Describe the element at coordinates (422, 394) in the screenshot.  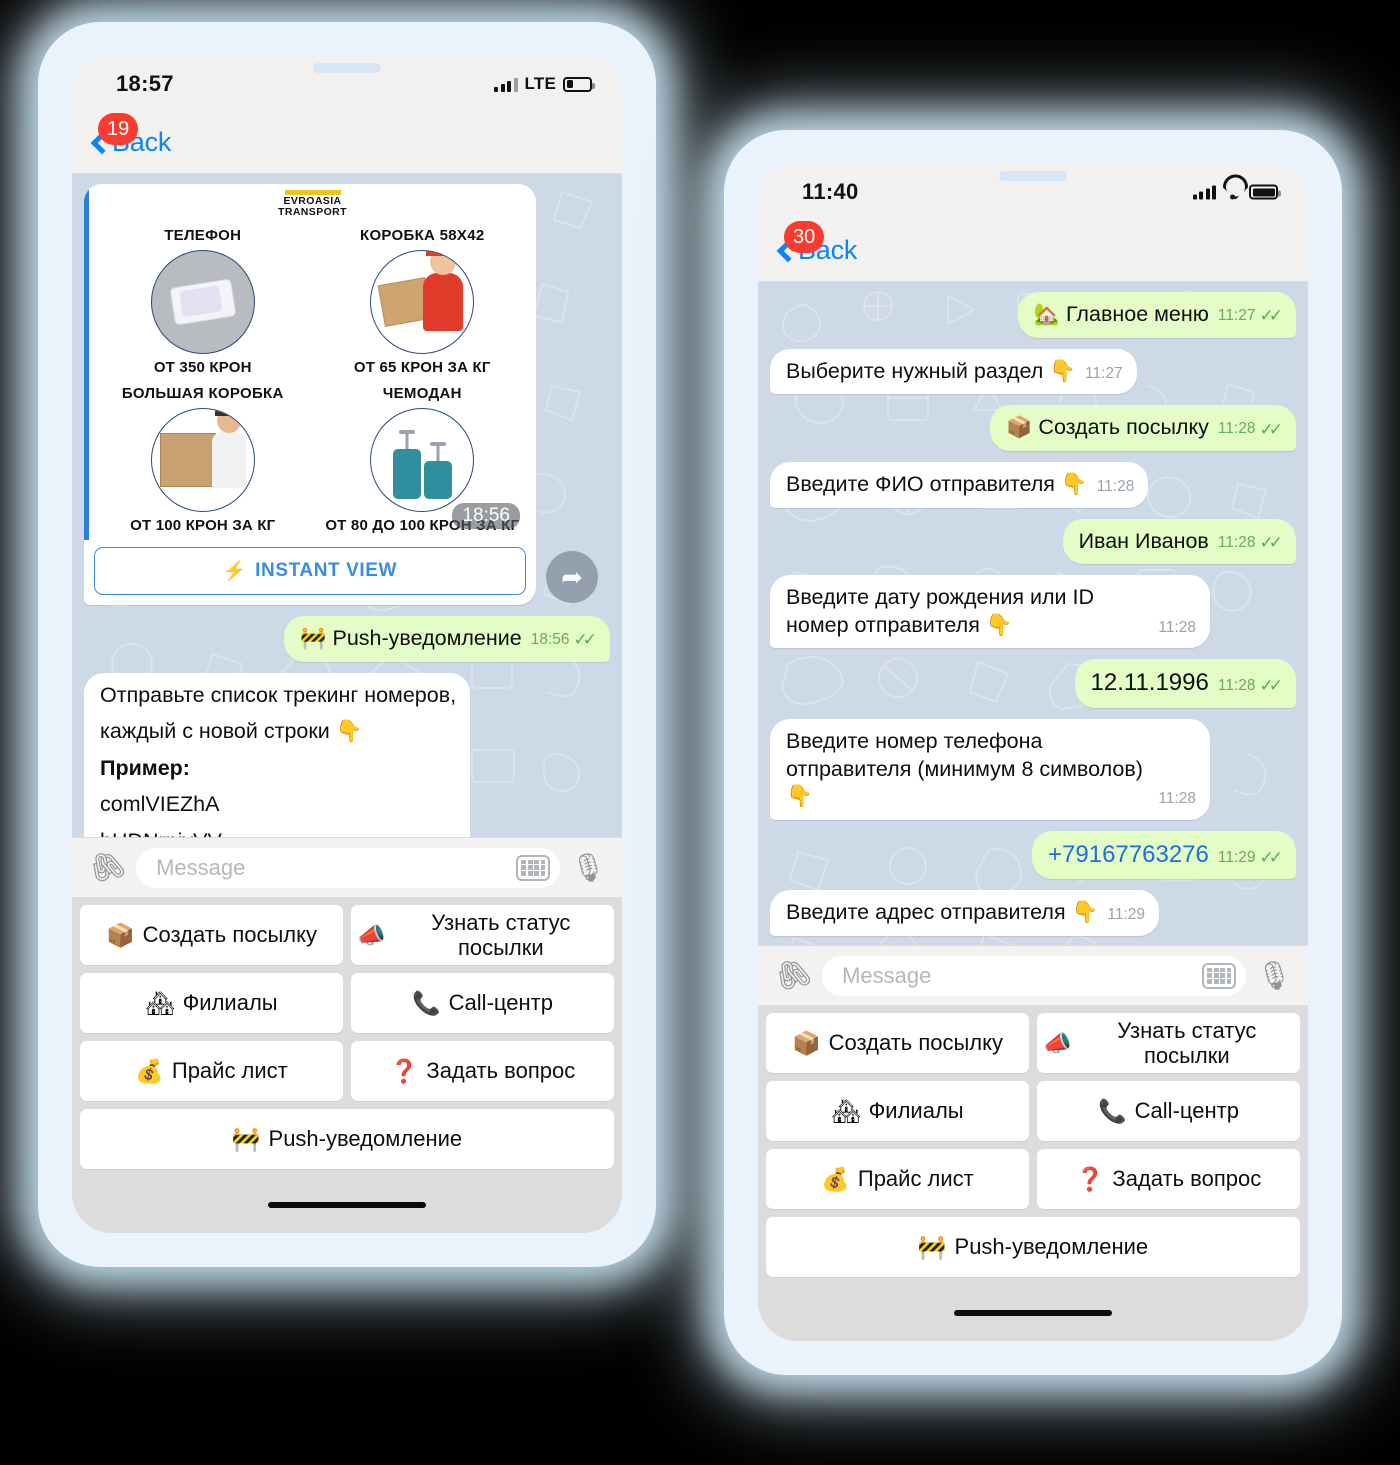
I see `price-item-caption: ЧЕМОДАН` at that location.